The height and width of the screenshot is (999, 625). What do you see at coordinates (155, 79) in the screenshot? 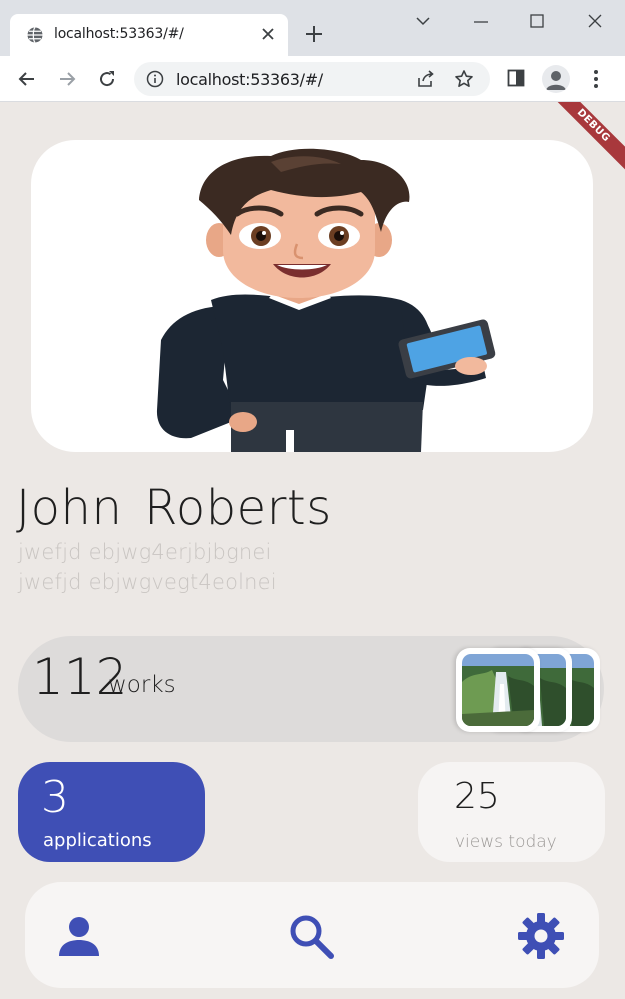
I see `info-icon` at bounding box center [155, 79].